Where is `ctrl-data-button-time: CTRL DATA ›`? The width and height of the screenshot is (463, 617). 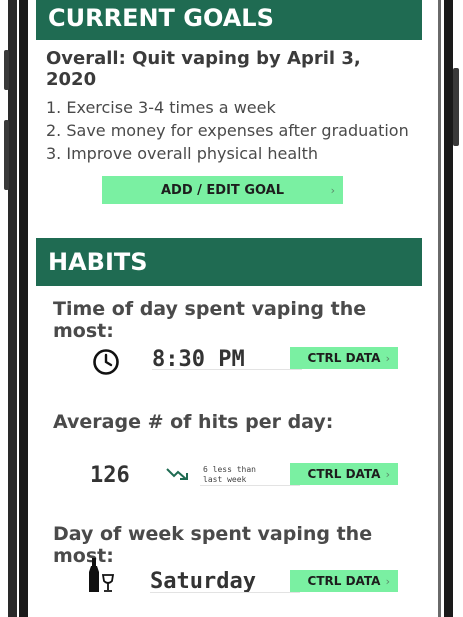 ctrl-data-button-time: CTRL DATA › is located at coordinates (344, 358).